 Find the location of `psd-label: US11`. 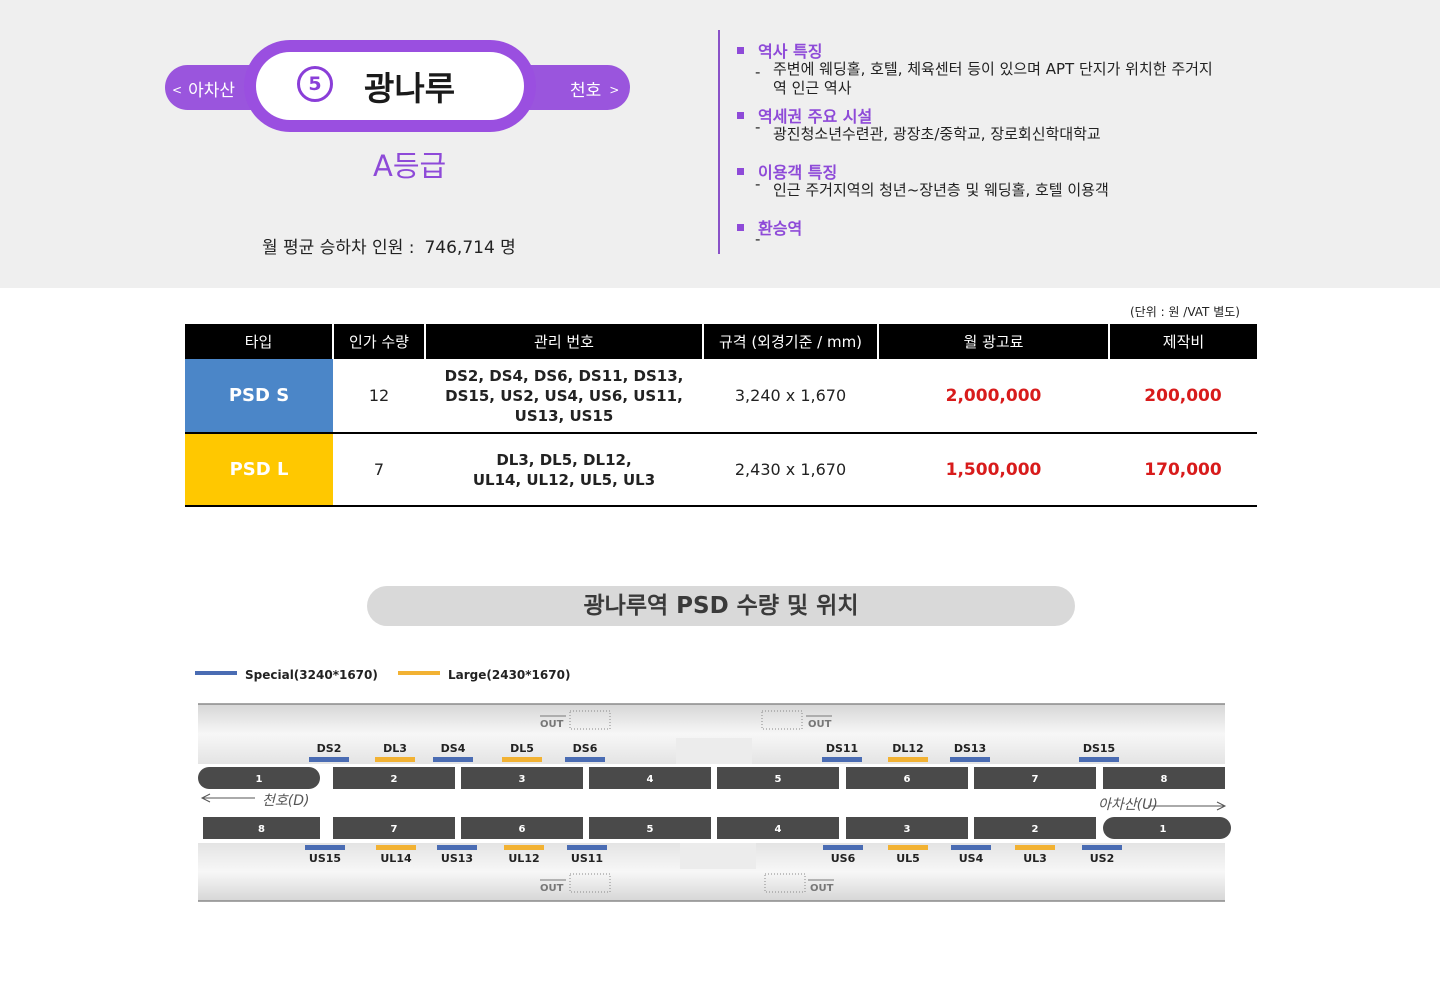

psd-label: US11 is located at coordinates (587, 858).